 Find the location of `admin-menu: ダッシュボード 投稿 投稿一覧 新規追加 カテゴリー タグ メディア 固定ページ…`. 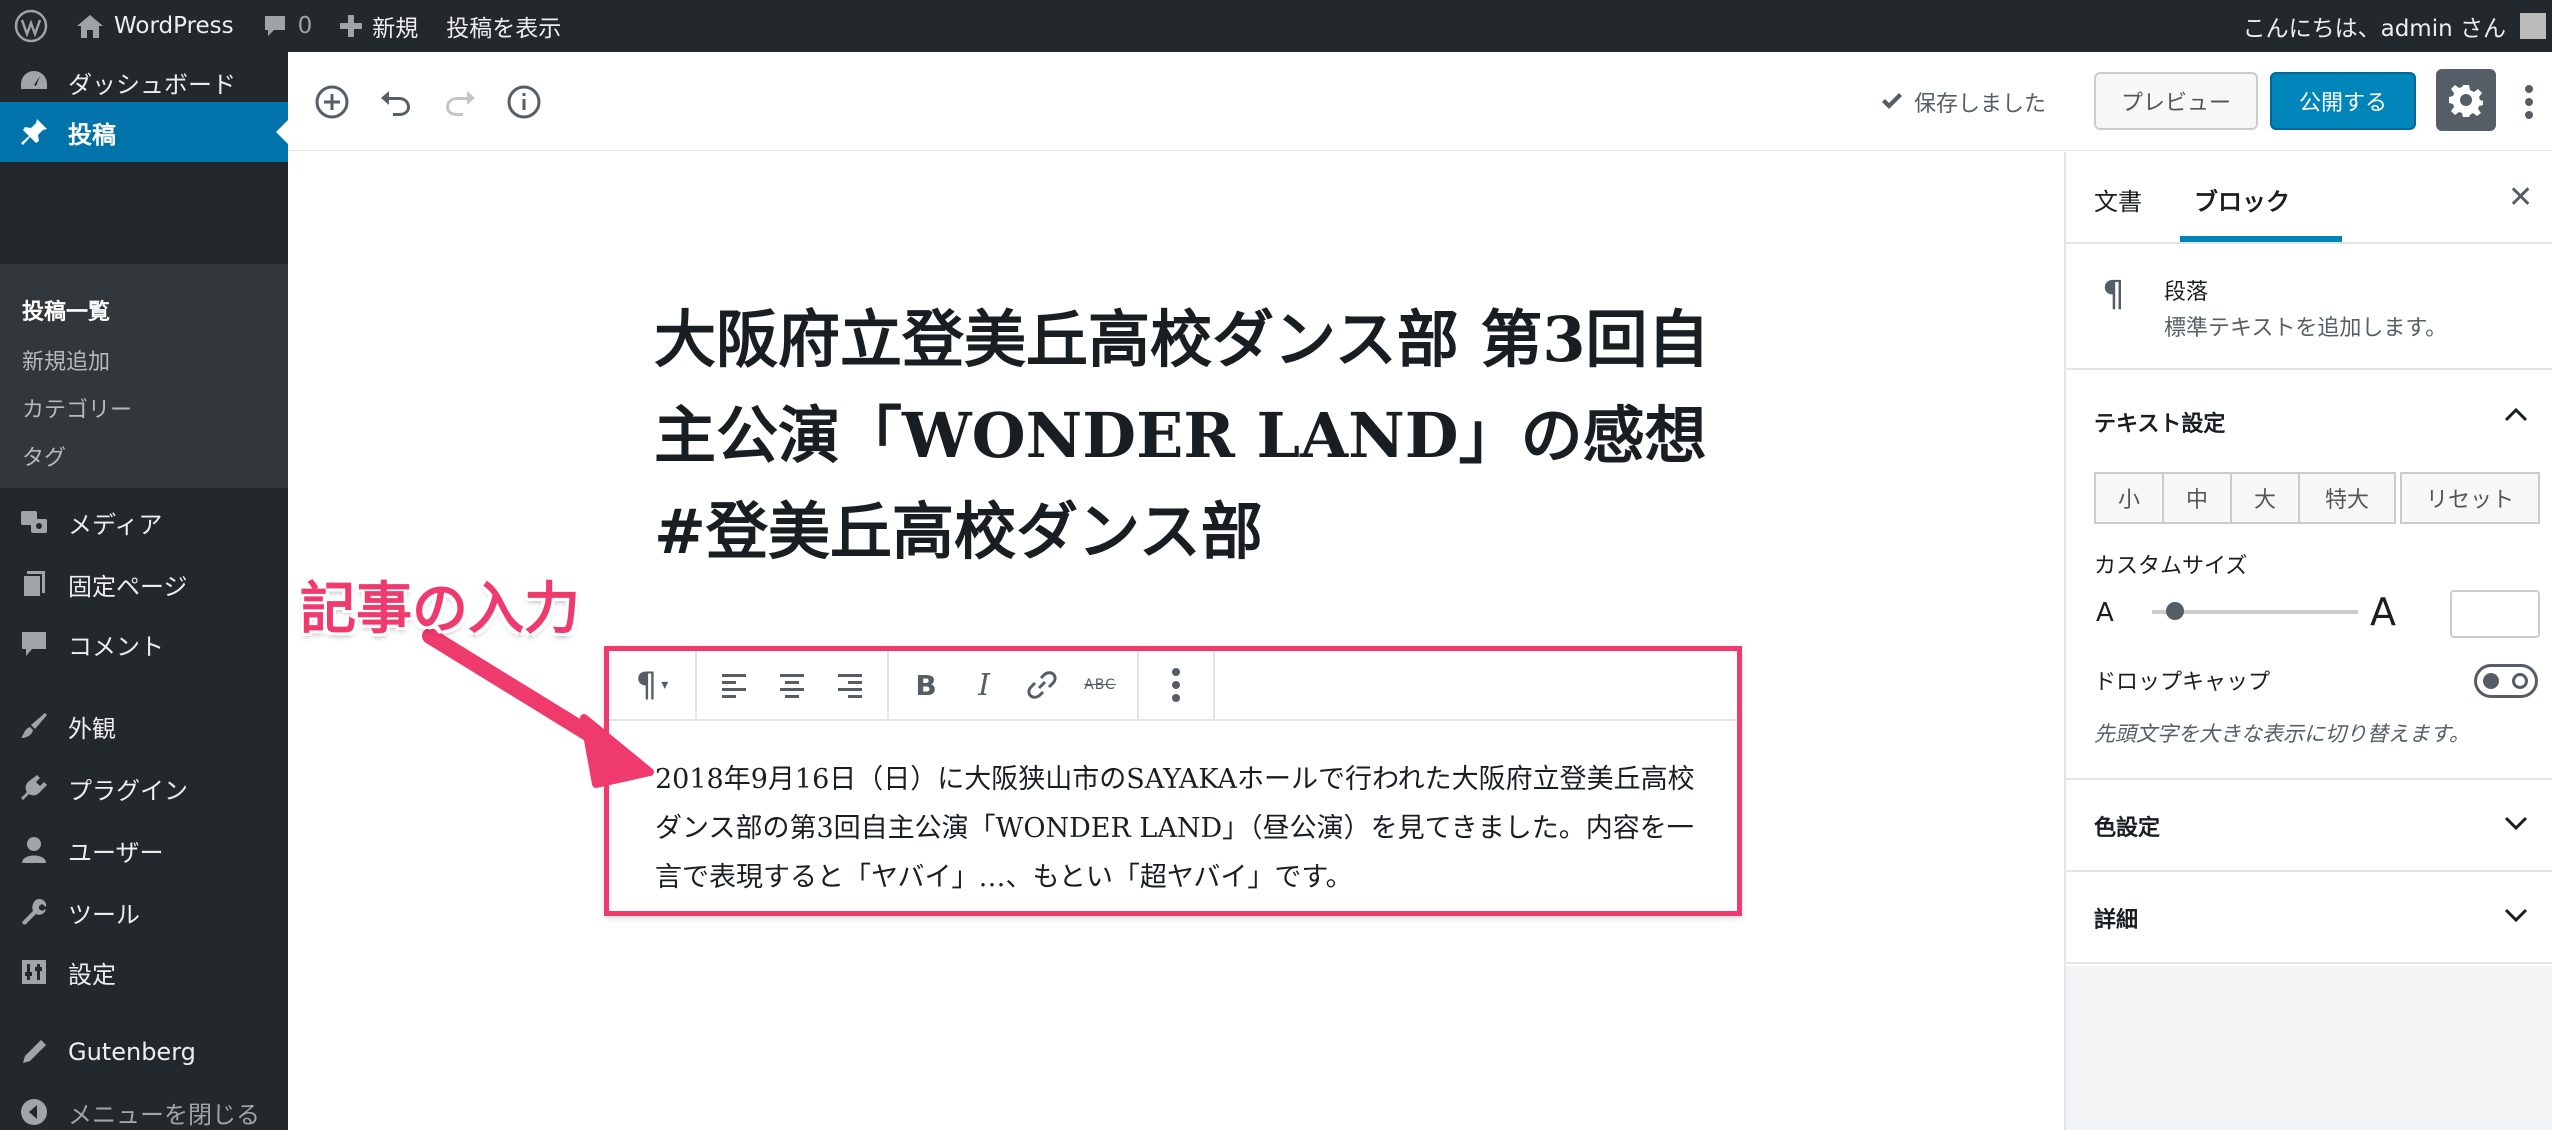

admin-menu: ダッシュボード 投稿 投稿一覧 新規追加 カテゴリー タグ メディア 固定ページ… is located at coordinates (144, 591).